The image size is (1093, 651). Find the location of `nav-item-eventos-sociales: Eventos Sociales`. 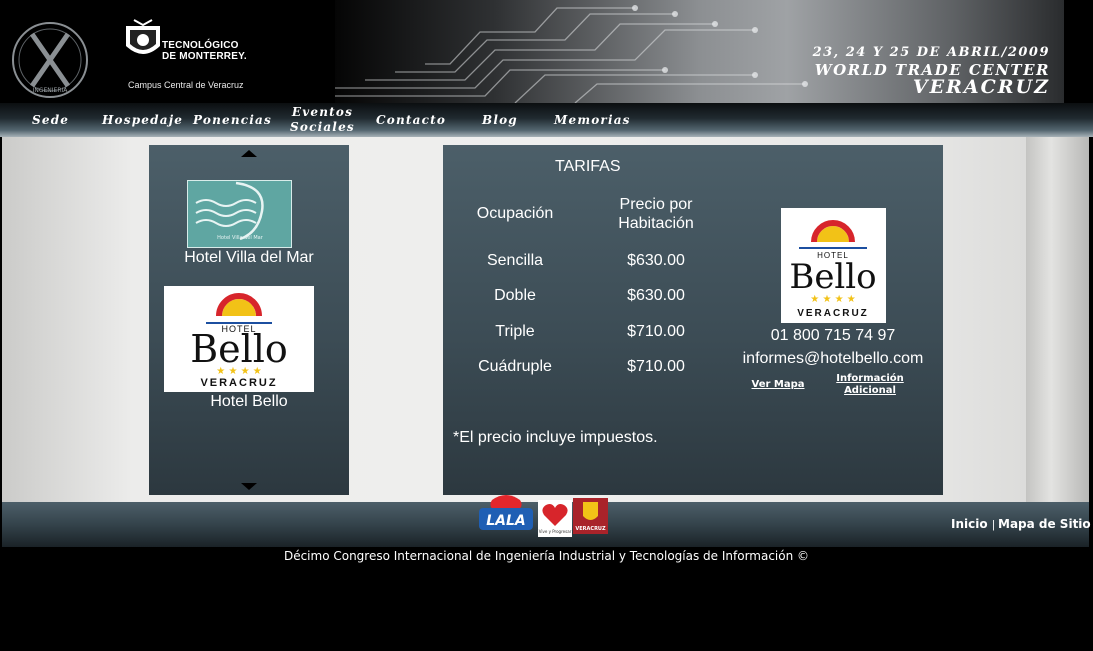

nav-item-eventos-sociales: Eventos Sociales is located at coordinates (322, 120).